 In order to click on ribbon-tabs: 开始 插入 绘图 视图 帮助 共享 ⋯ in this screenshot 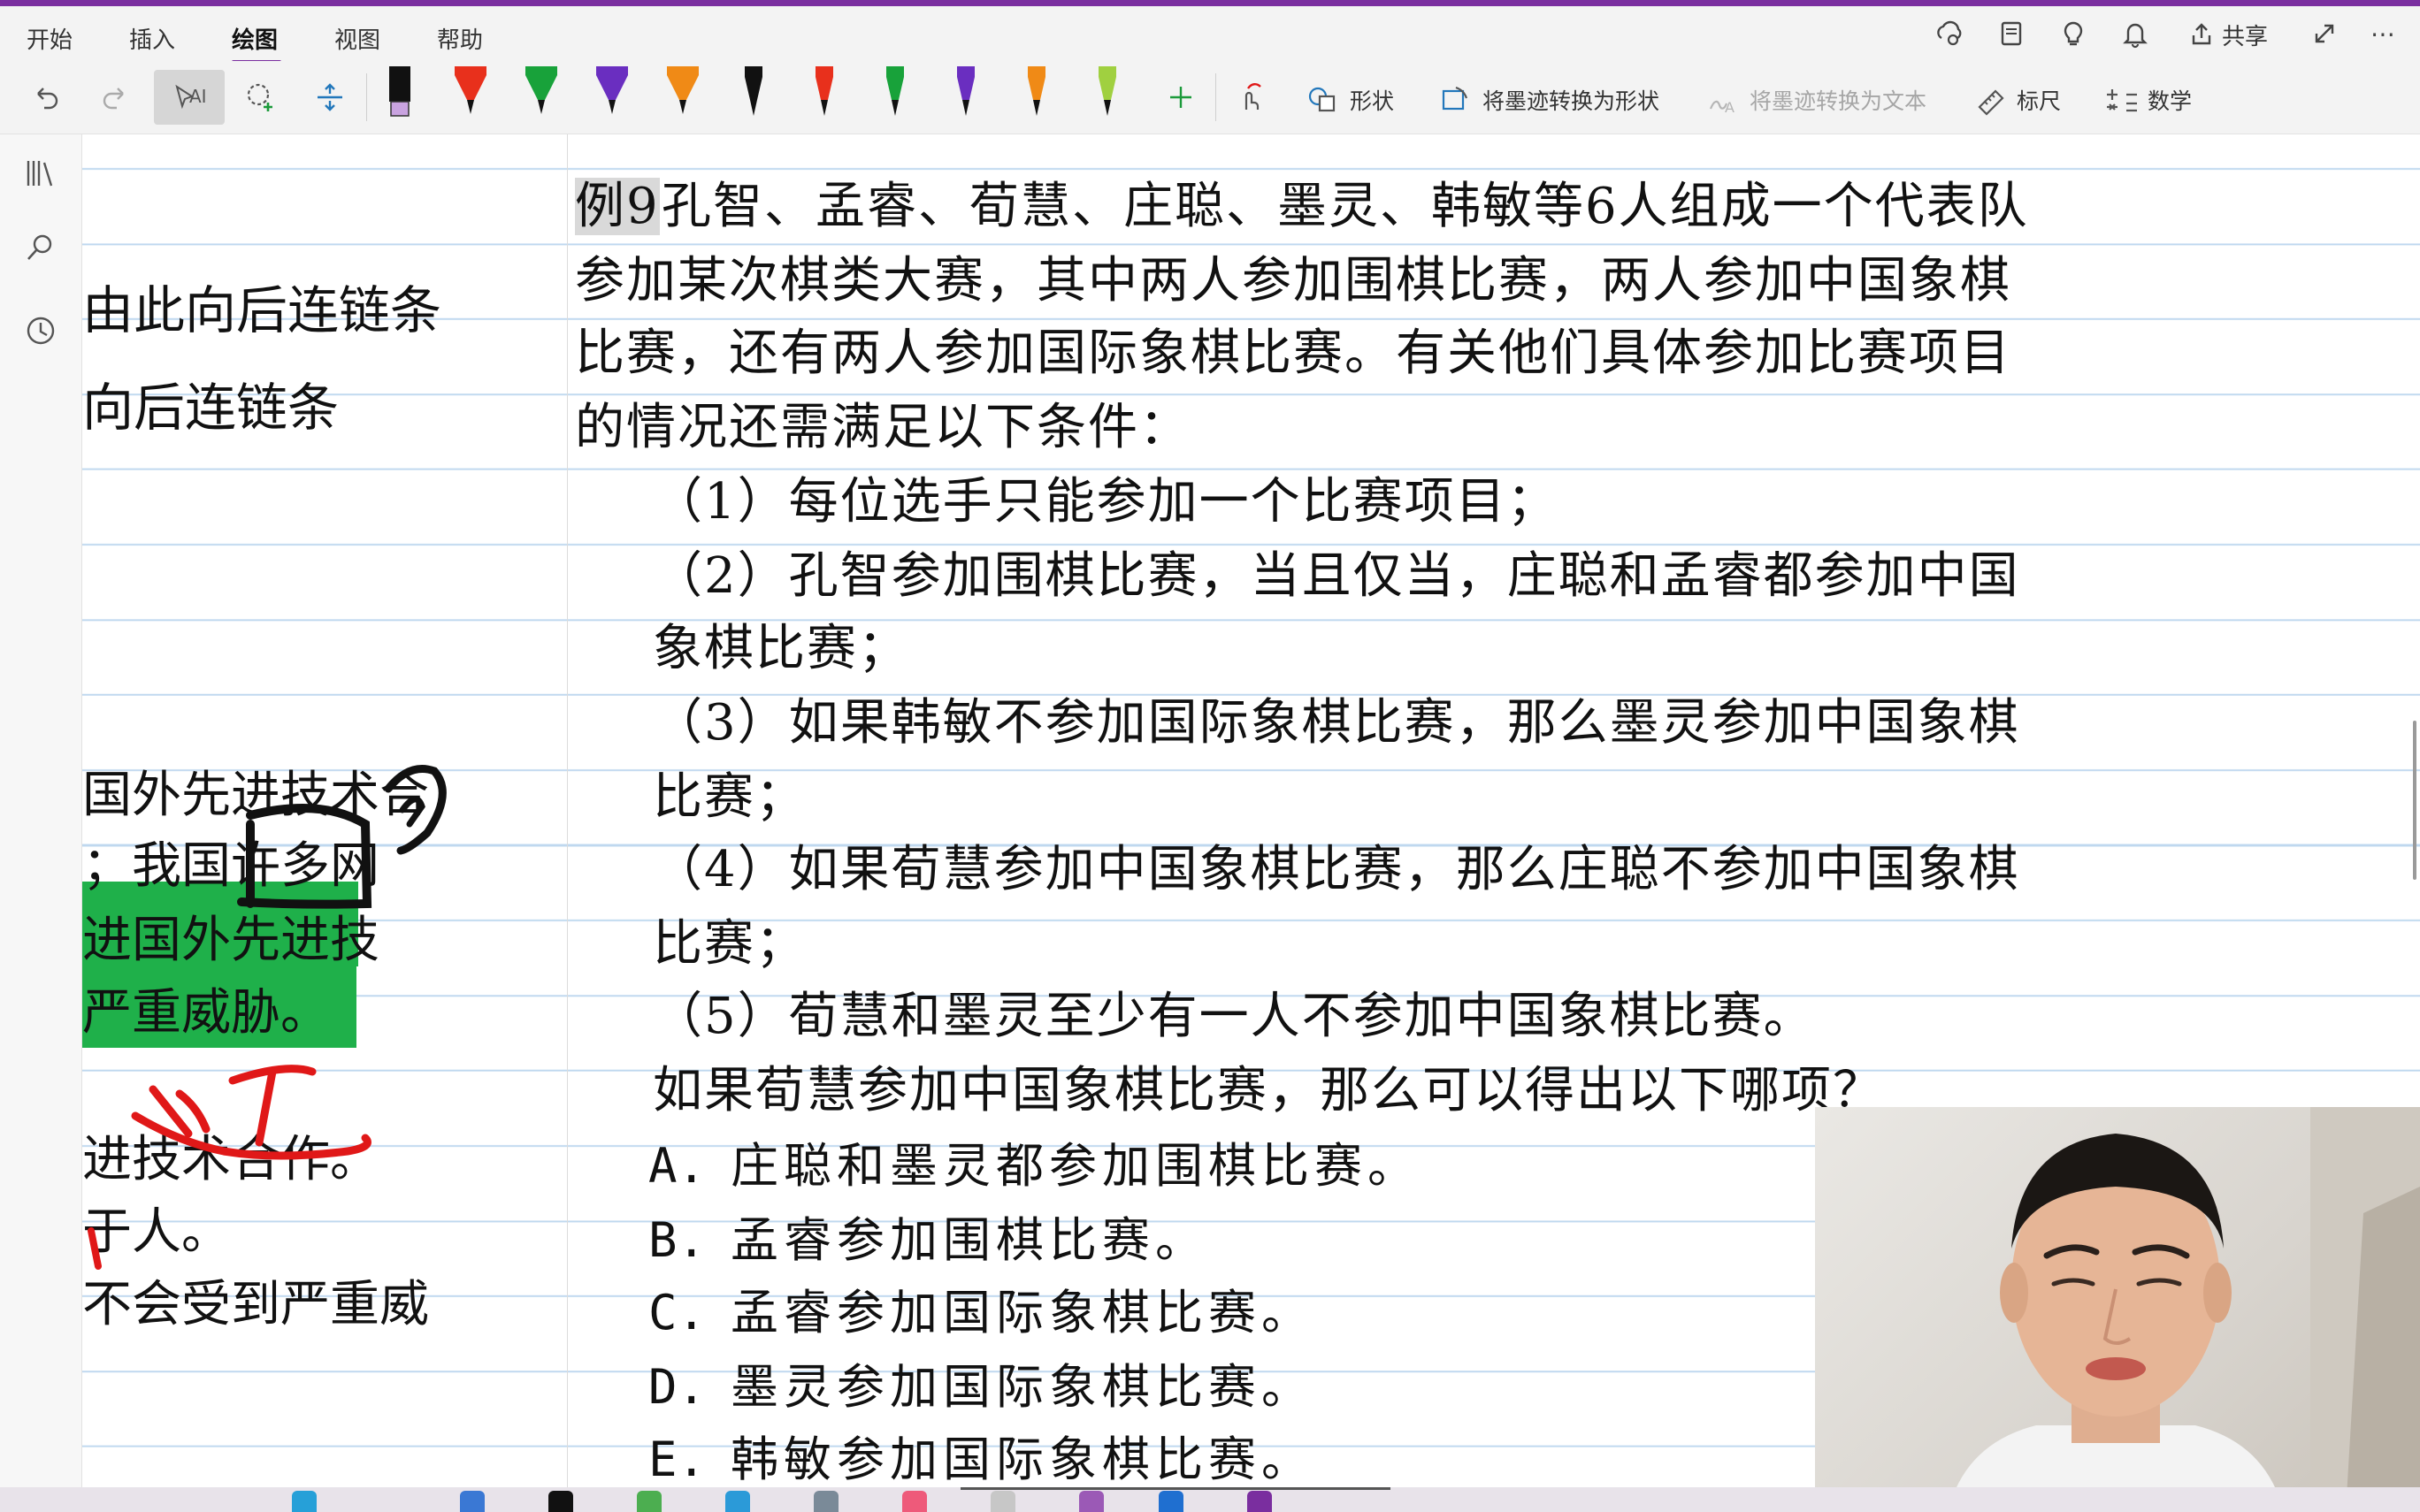, I will do `click(1210, 35)`.